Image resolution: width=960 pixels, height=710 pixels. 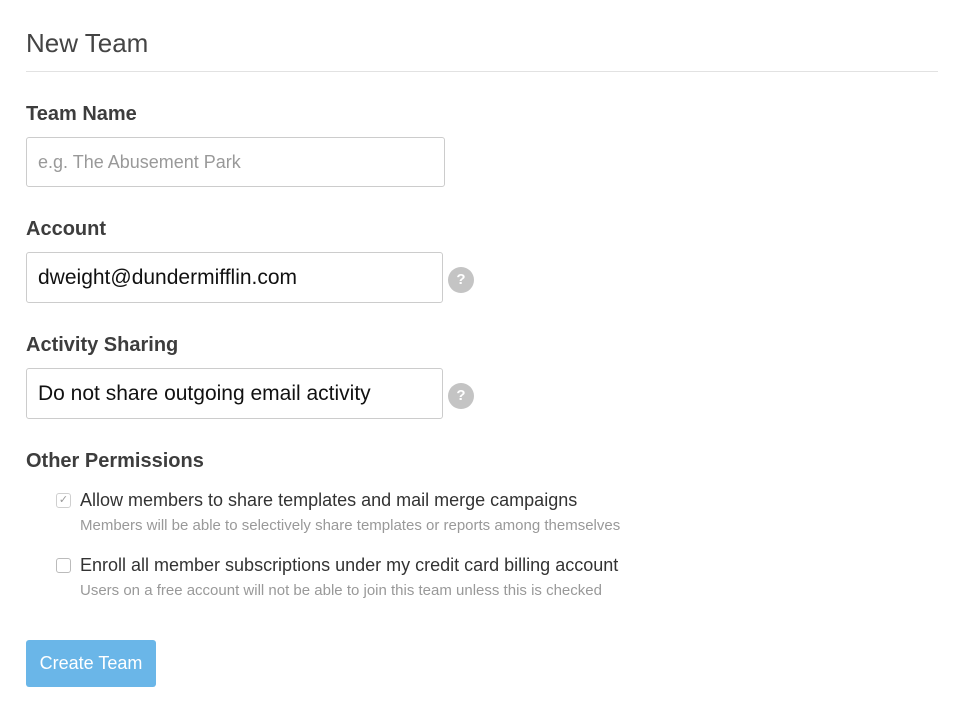 I want to click on page-title: New Team, so click(x=87, y=43).